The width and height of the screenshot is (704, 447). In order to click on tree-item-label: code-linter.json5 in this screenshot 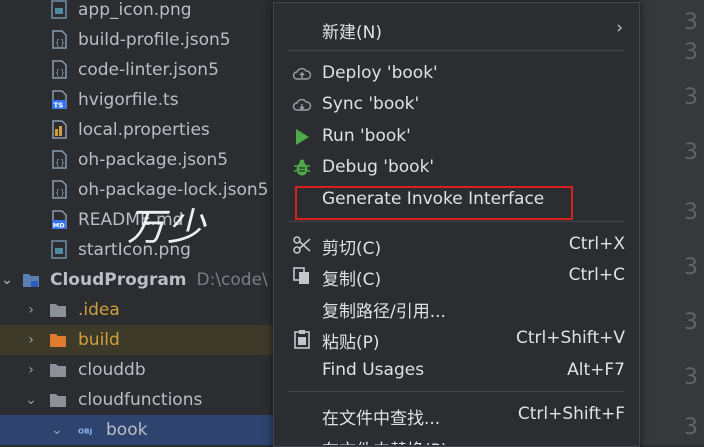, I will do `click(148, 70)`.